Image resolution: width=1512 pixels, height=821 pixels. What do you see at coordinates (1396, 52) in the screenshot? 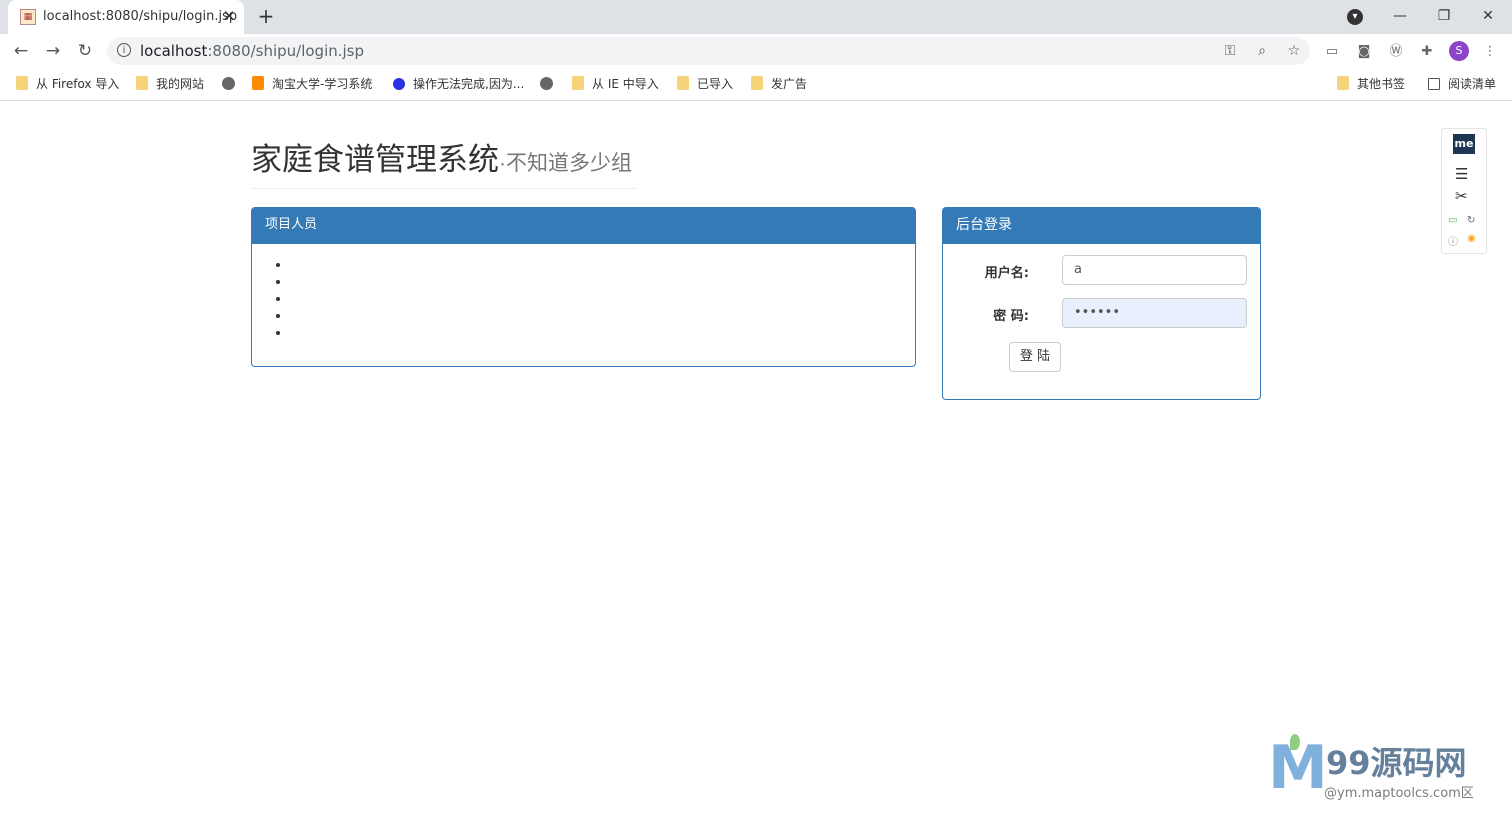
I see `w-extension-icon: Ⓦ` at bounding box center [1396, 52].